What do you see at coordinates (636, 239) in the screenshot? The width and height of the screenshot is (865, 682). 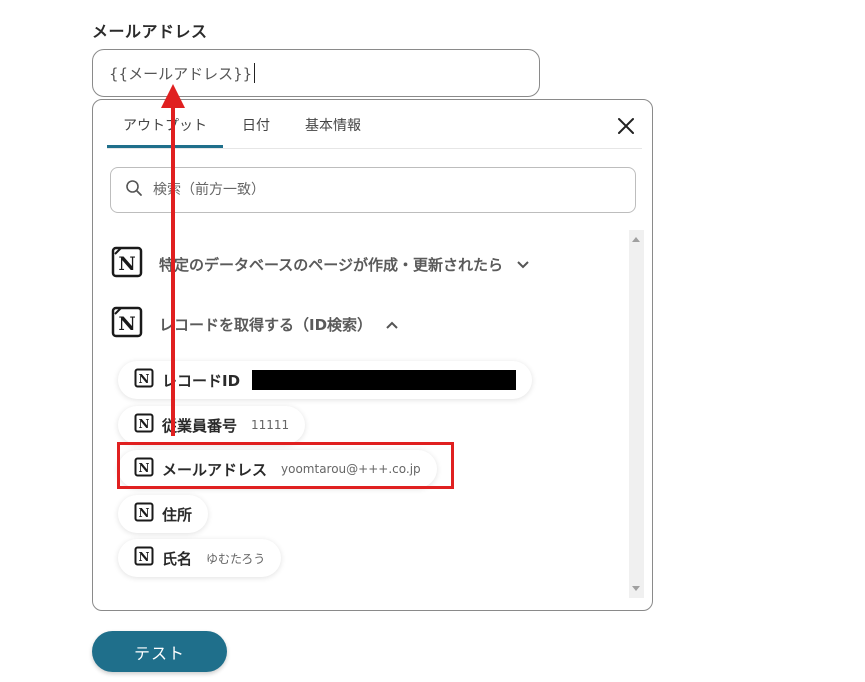 I see `scroll-up-arrow` at bounding box center [636, 239].